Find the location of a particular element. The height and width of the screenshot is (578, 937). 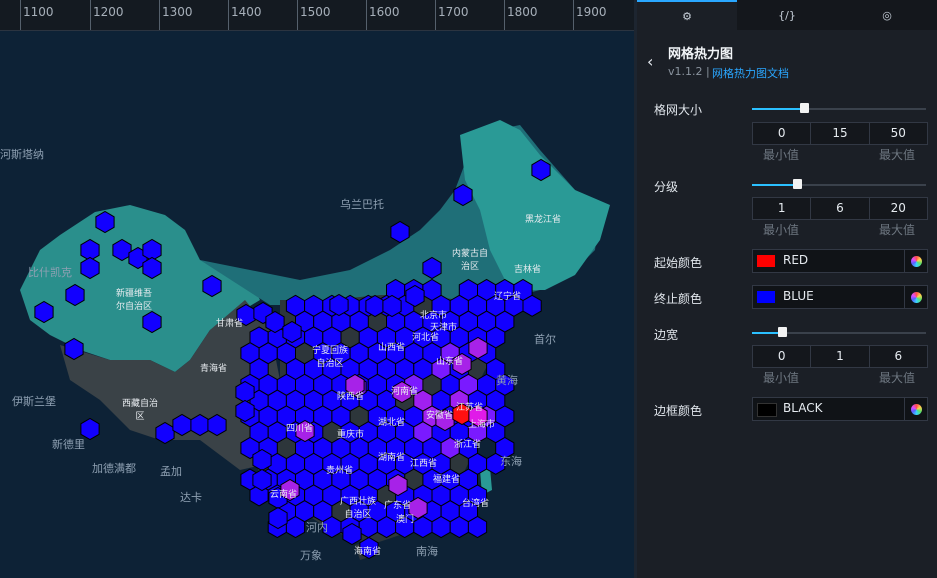

map-label-zhejiang: 浙江省 is located at coordinates (468, 445).